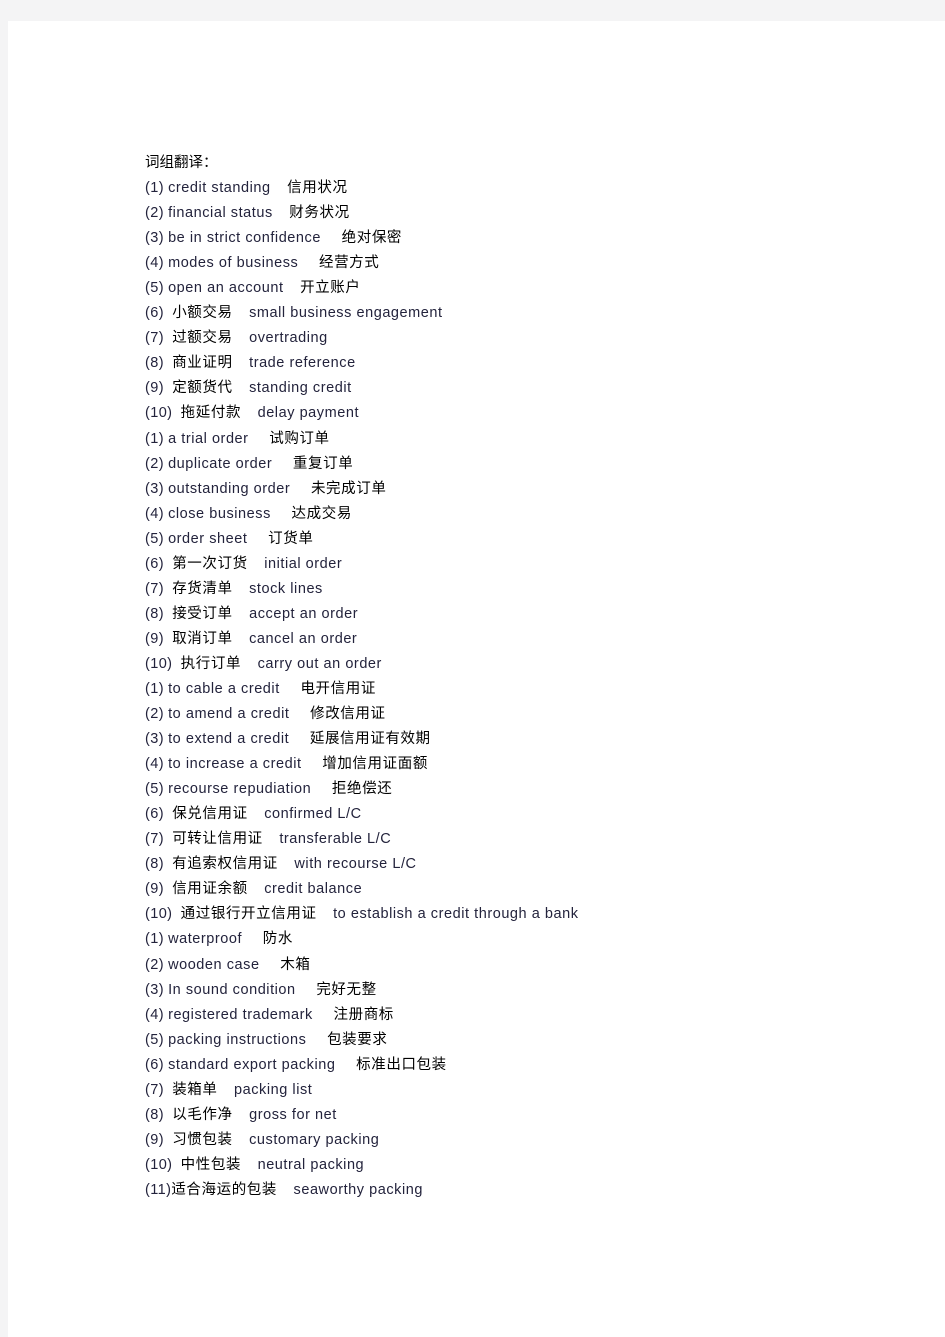  Describe the element at coordinates (288, 338) in the screenshot. I see `entry-translation: overtrading` at that location.